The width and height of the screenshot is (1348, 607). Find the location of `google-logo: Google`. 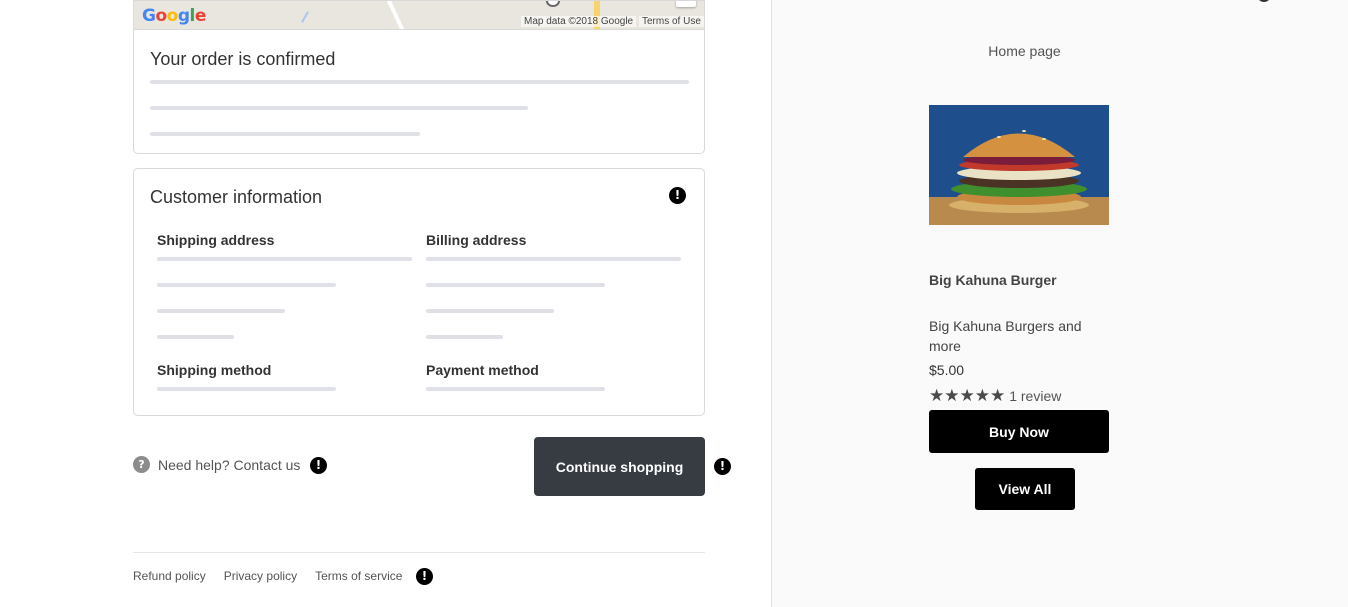

google-logo: Google is located at coordinates (174, 16).